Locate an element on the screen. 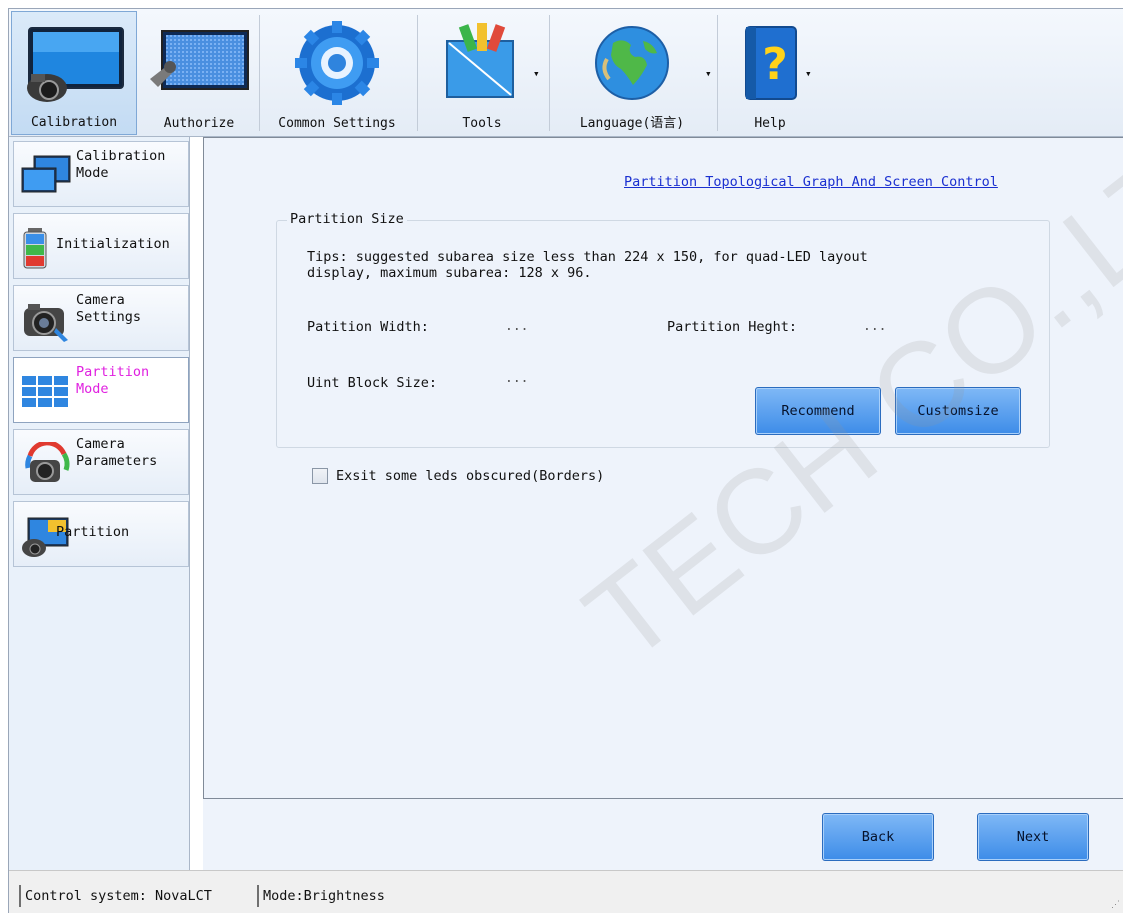  customsize-button: Customsize is located at coordinates (958, 411).